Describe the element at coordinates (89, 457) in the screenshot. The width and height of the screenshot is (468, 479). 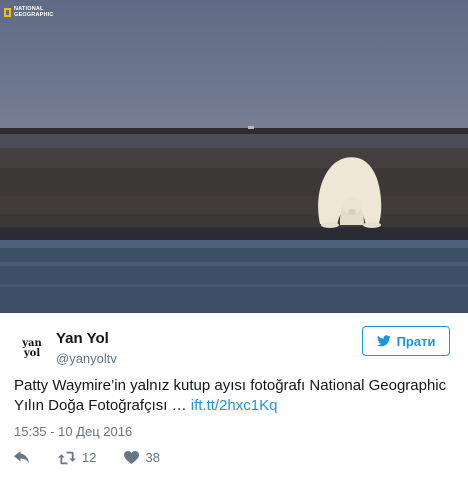
I see `retweet-count: 12` at that location.